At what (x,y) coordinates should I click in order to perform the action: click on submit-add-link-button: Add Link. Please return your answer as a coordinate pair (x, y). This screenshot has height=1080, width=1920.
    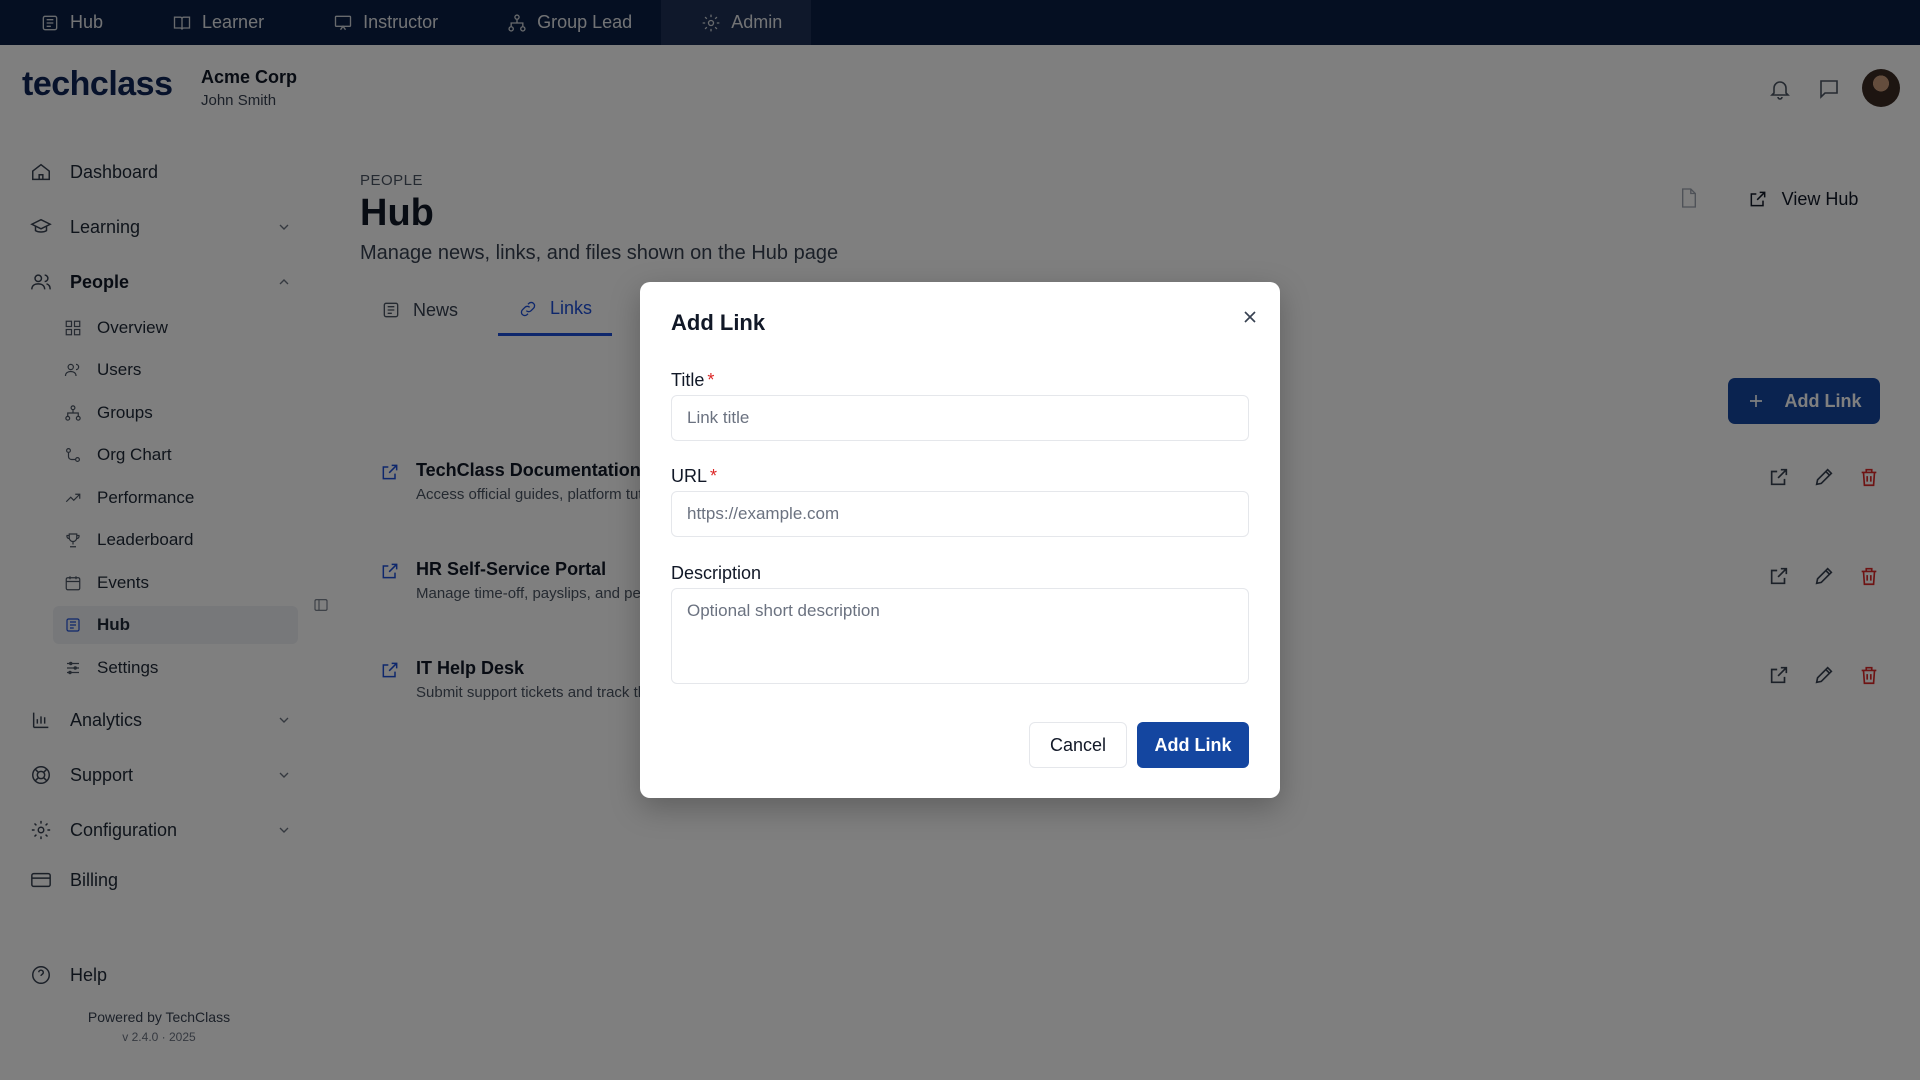
    Looking at the image, I should click on (1193, 745).